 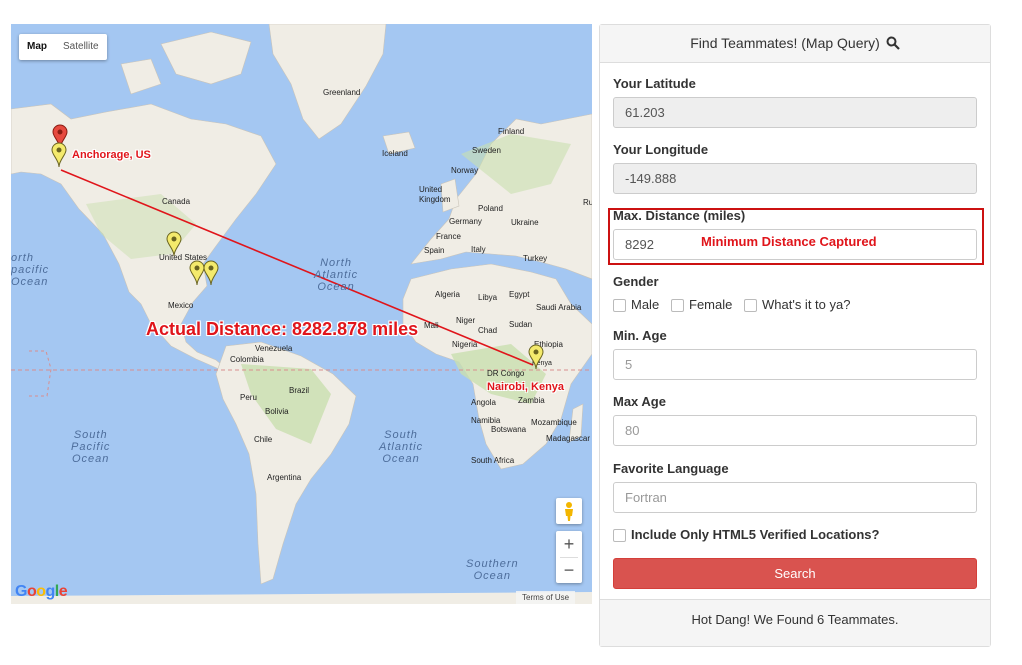 I want to click on label-niger: Niger, so click(x=466, y=320).